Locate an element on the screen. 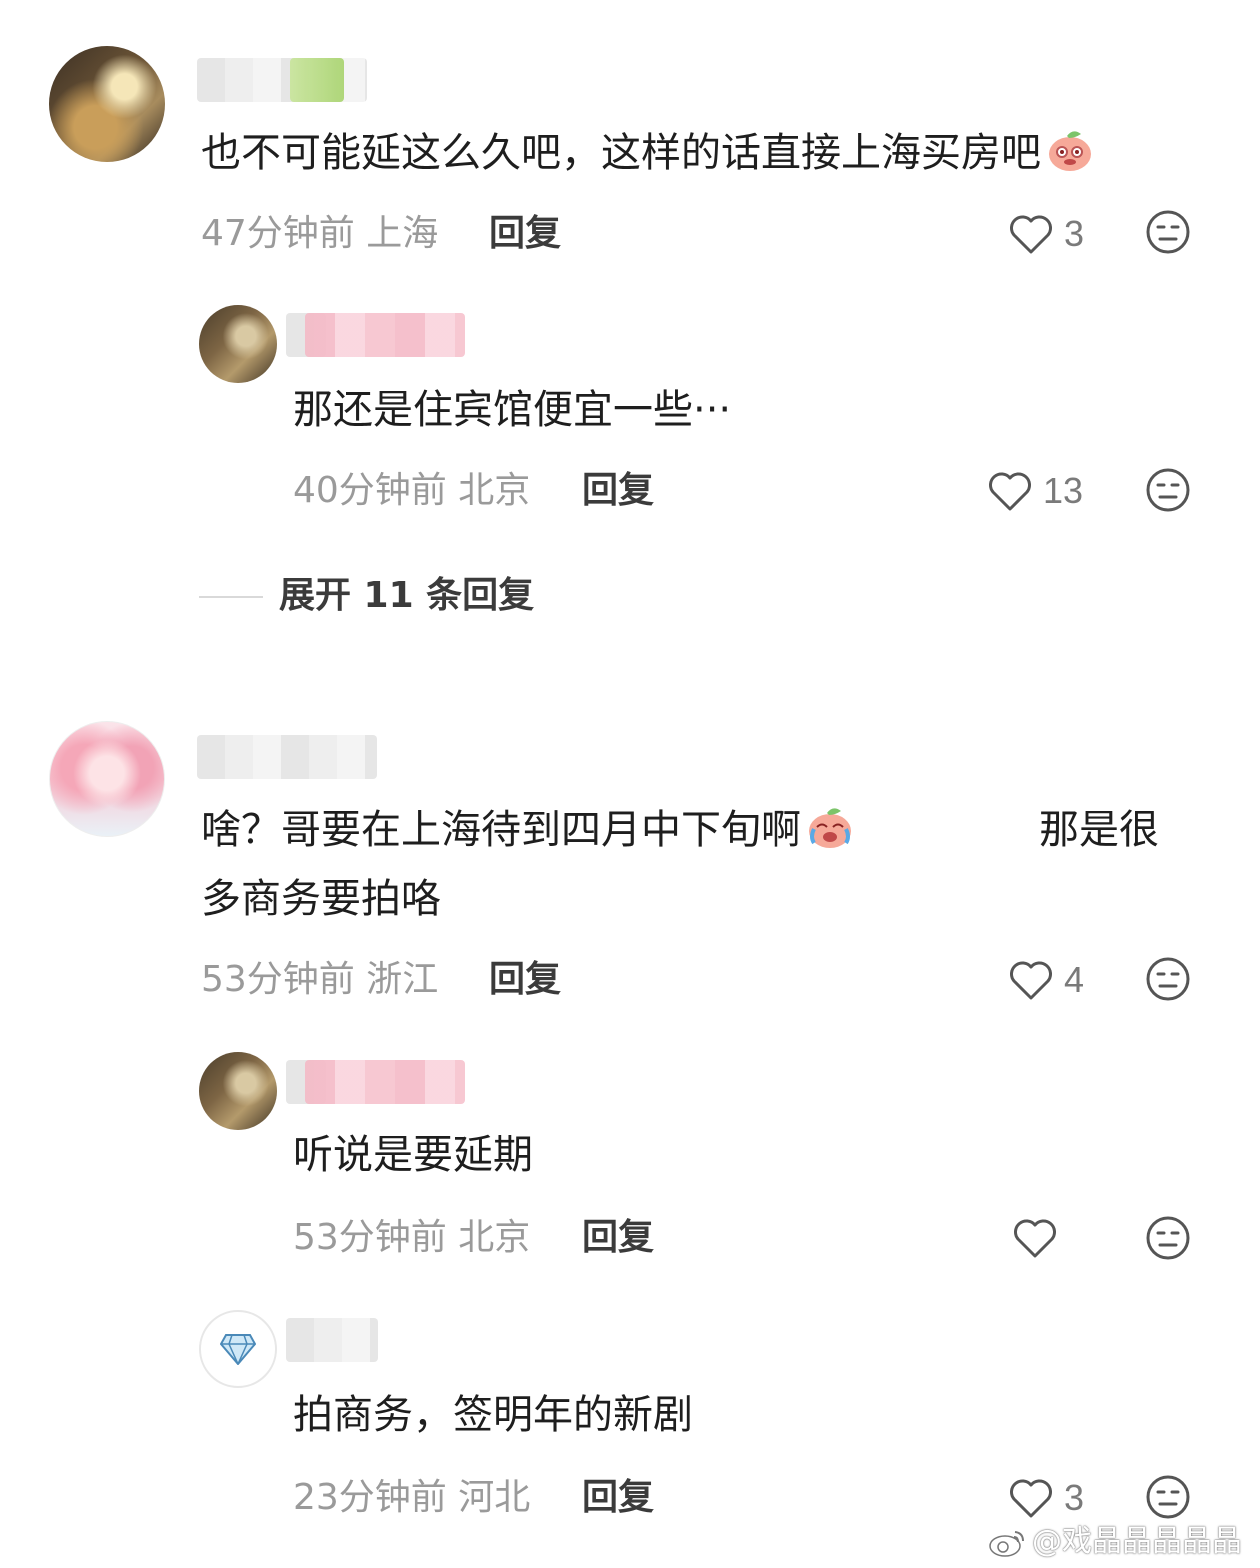 This screenshot has height=1568, width=1260. user-badge-blurred is located at coordinates (317, 80).